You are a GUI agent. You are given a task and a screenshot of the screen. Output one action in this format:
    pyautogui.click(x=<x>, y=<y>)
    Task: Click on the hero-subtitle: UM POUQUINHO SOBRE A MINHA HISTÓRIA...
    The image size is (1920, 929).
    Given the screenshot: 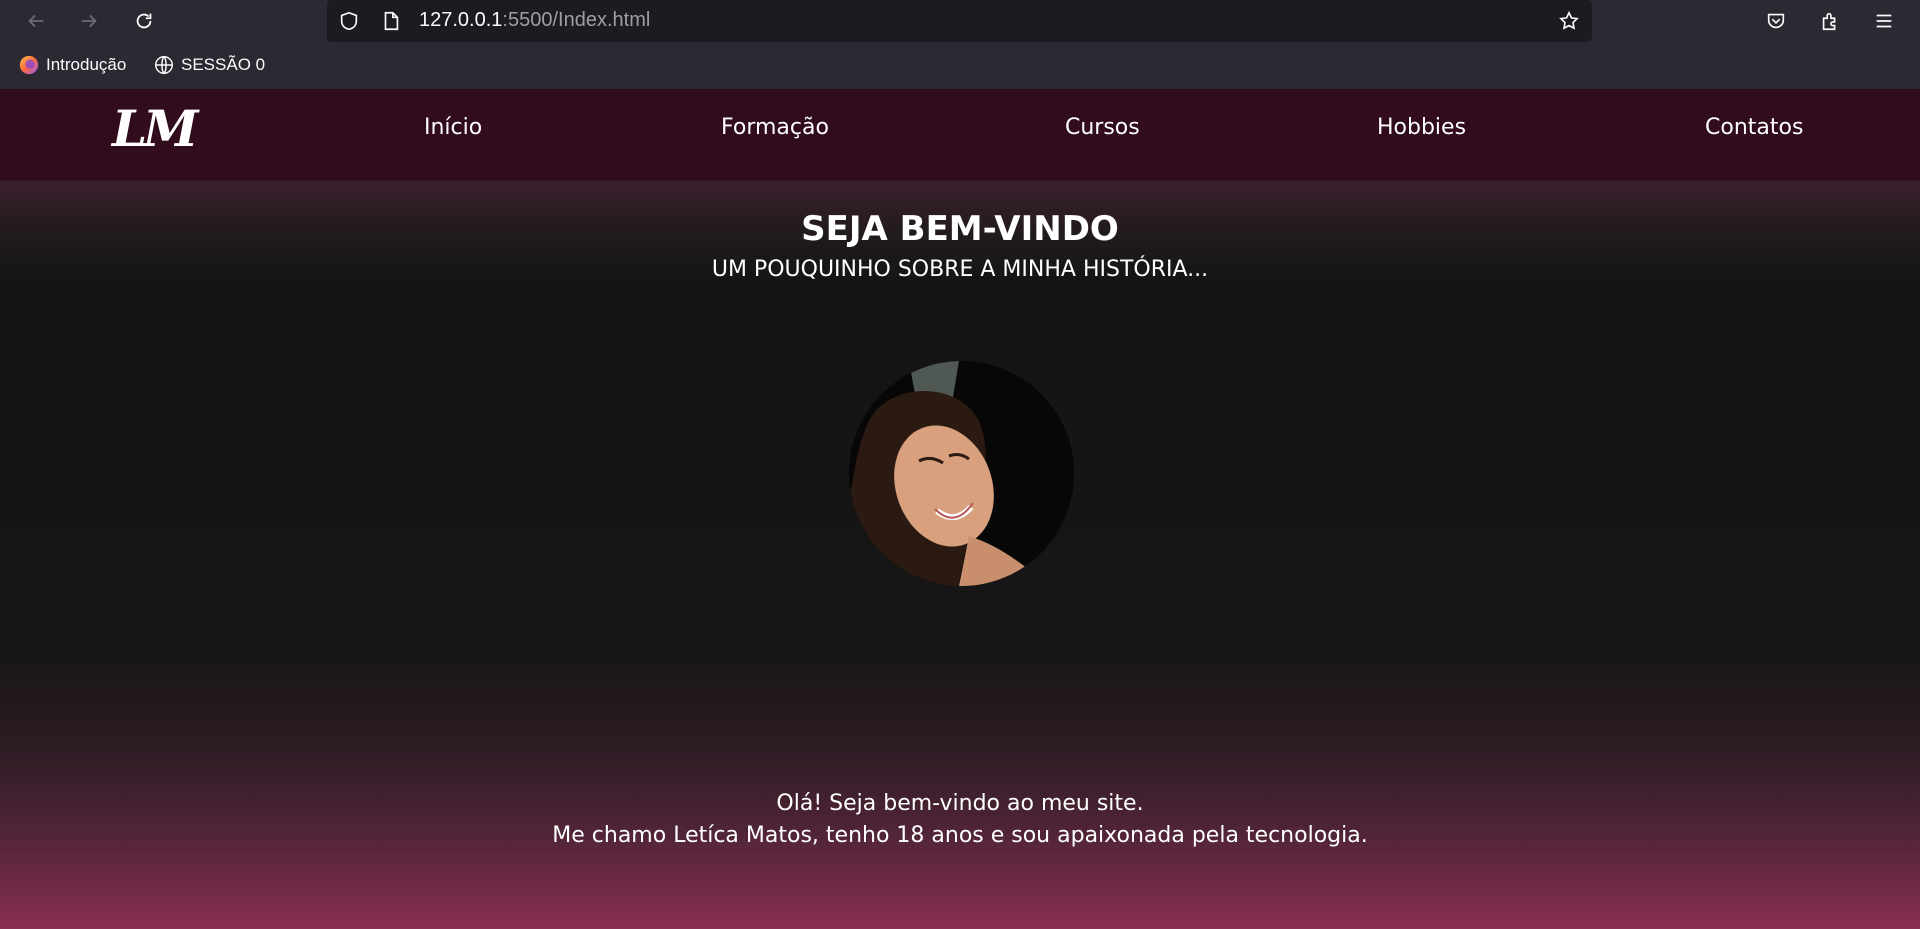 What is the action you would take?
    pyautogui.click(x=960, y=269)
    